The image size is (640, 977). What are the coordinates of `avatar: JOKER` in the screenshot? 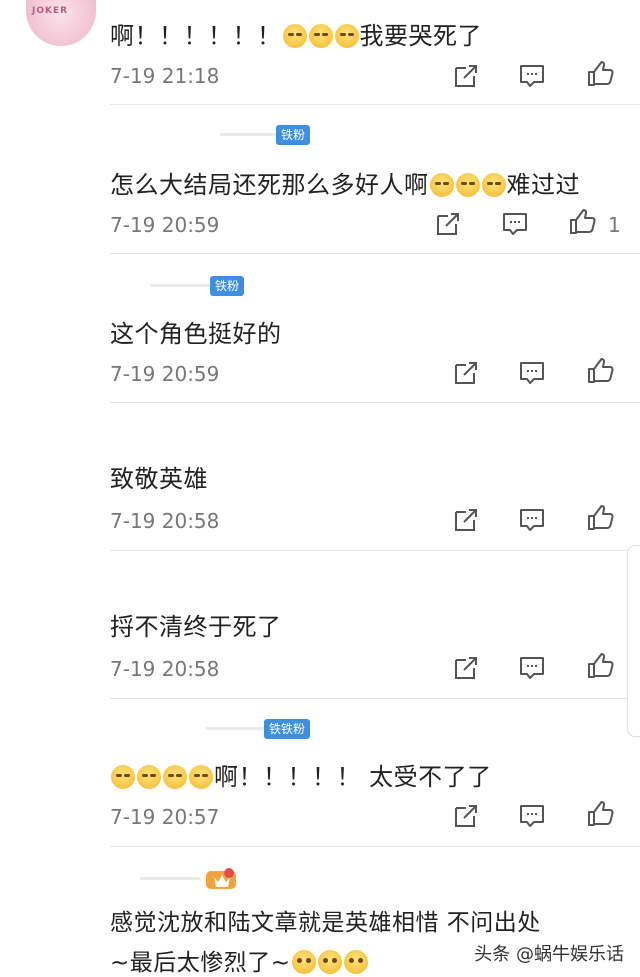 It's located at (61, 23).